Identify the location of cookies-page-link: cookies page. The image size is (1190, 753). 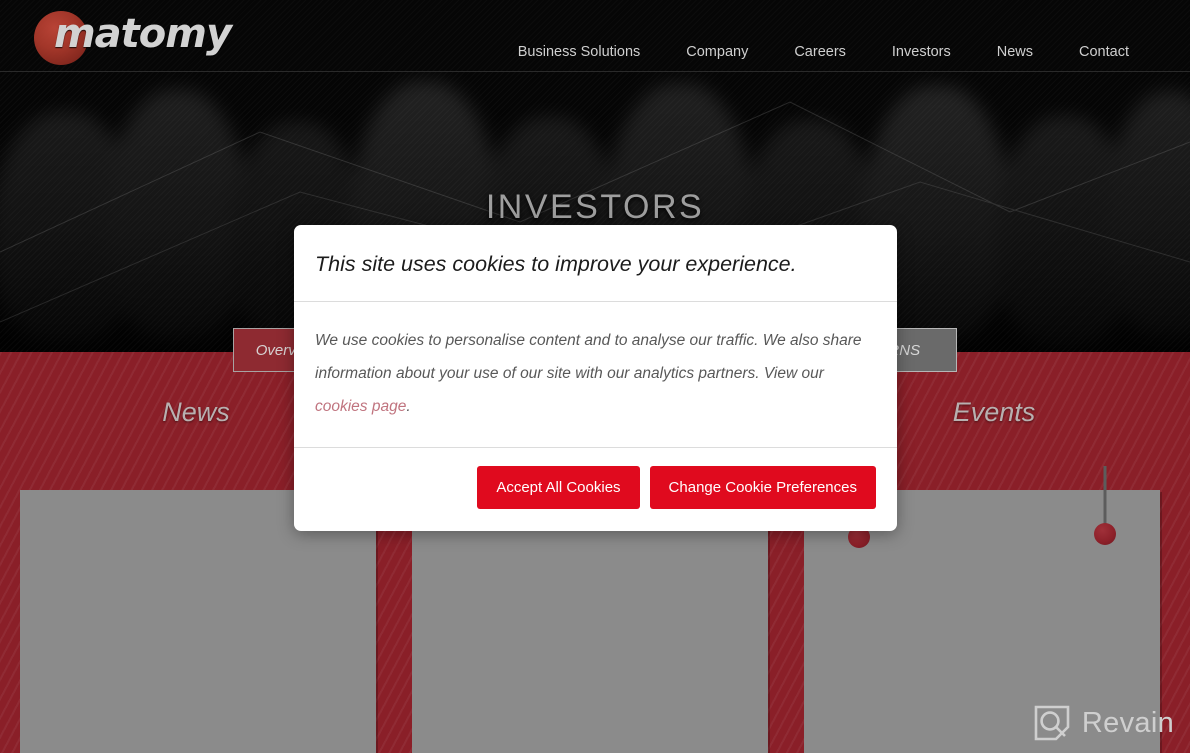
(360, 406).